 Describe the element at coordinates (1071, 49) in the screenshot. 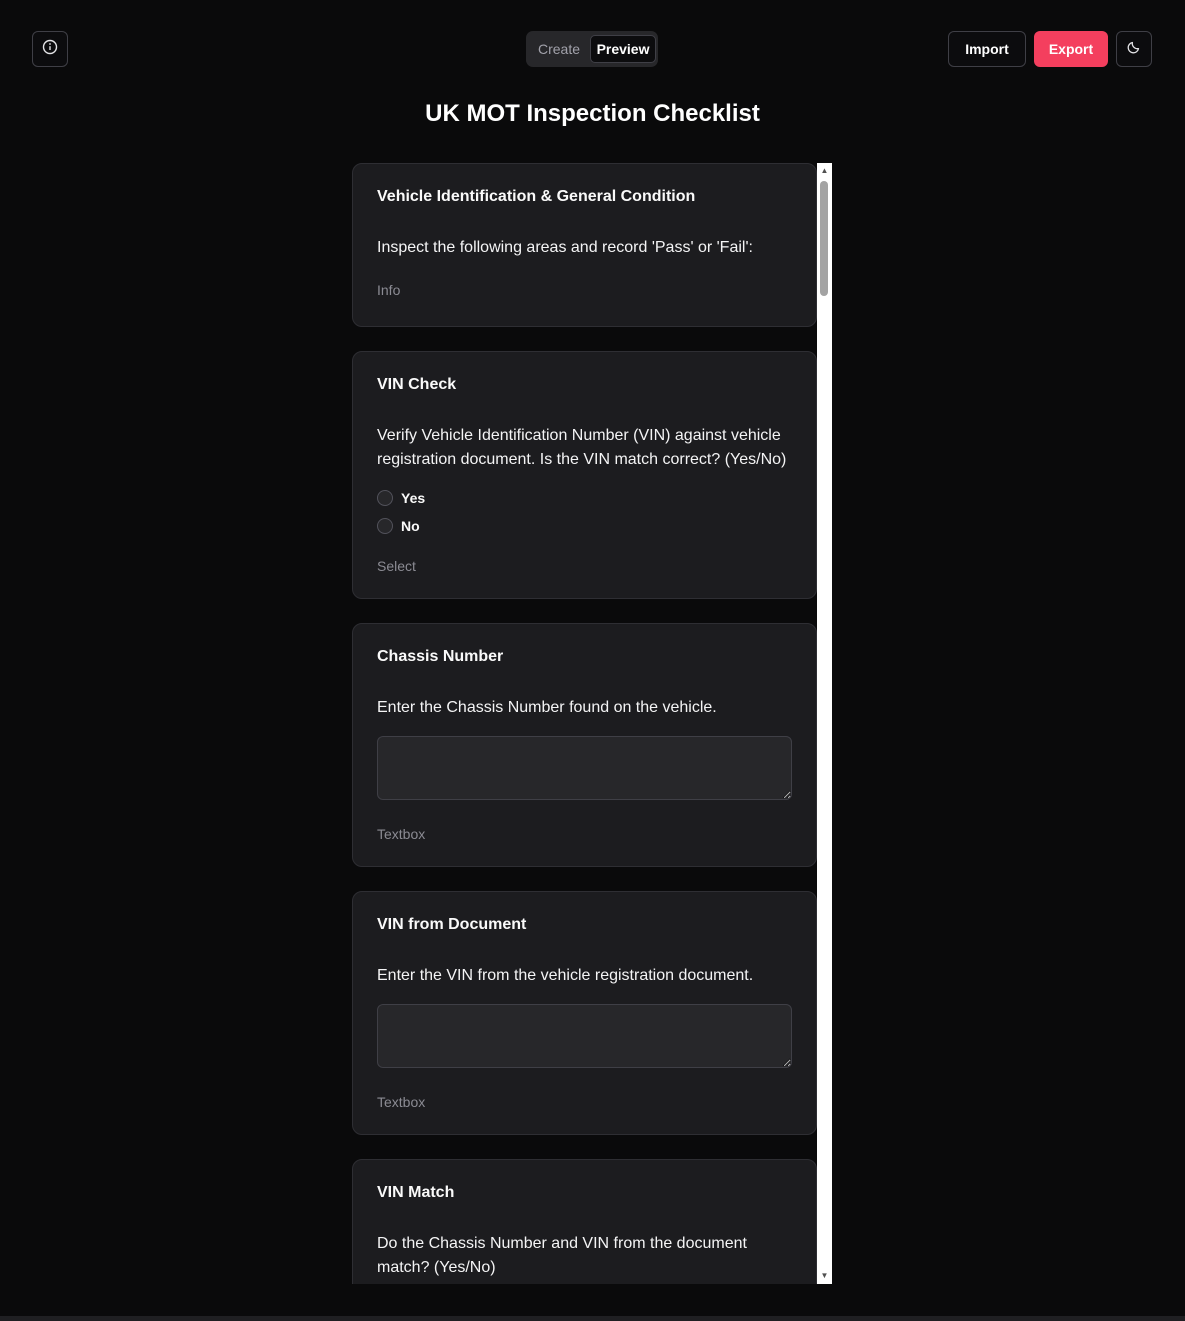

I see `export-button: Export` at that location.